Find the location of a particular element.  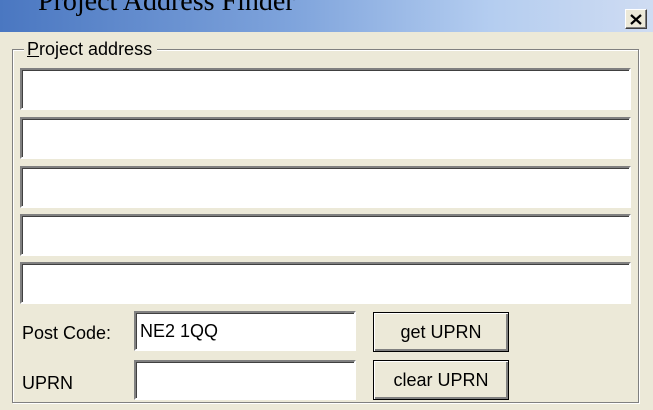

uprn-label: UPRN is located at coordinates (48, 383).